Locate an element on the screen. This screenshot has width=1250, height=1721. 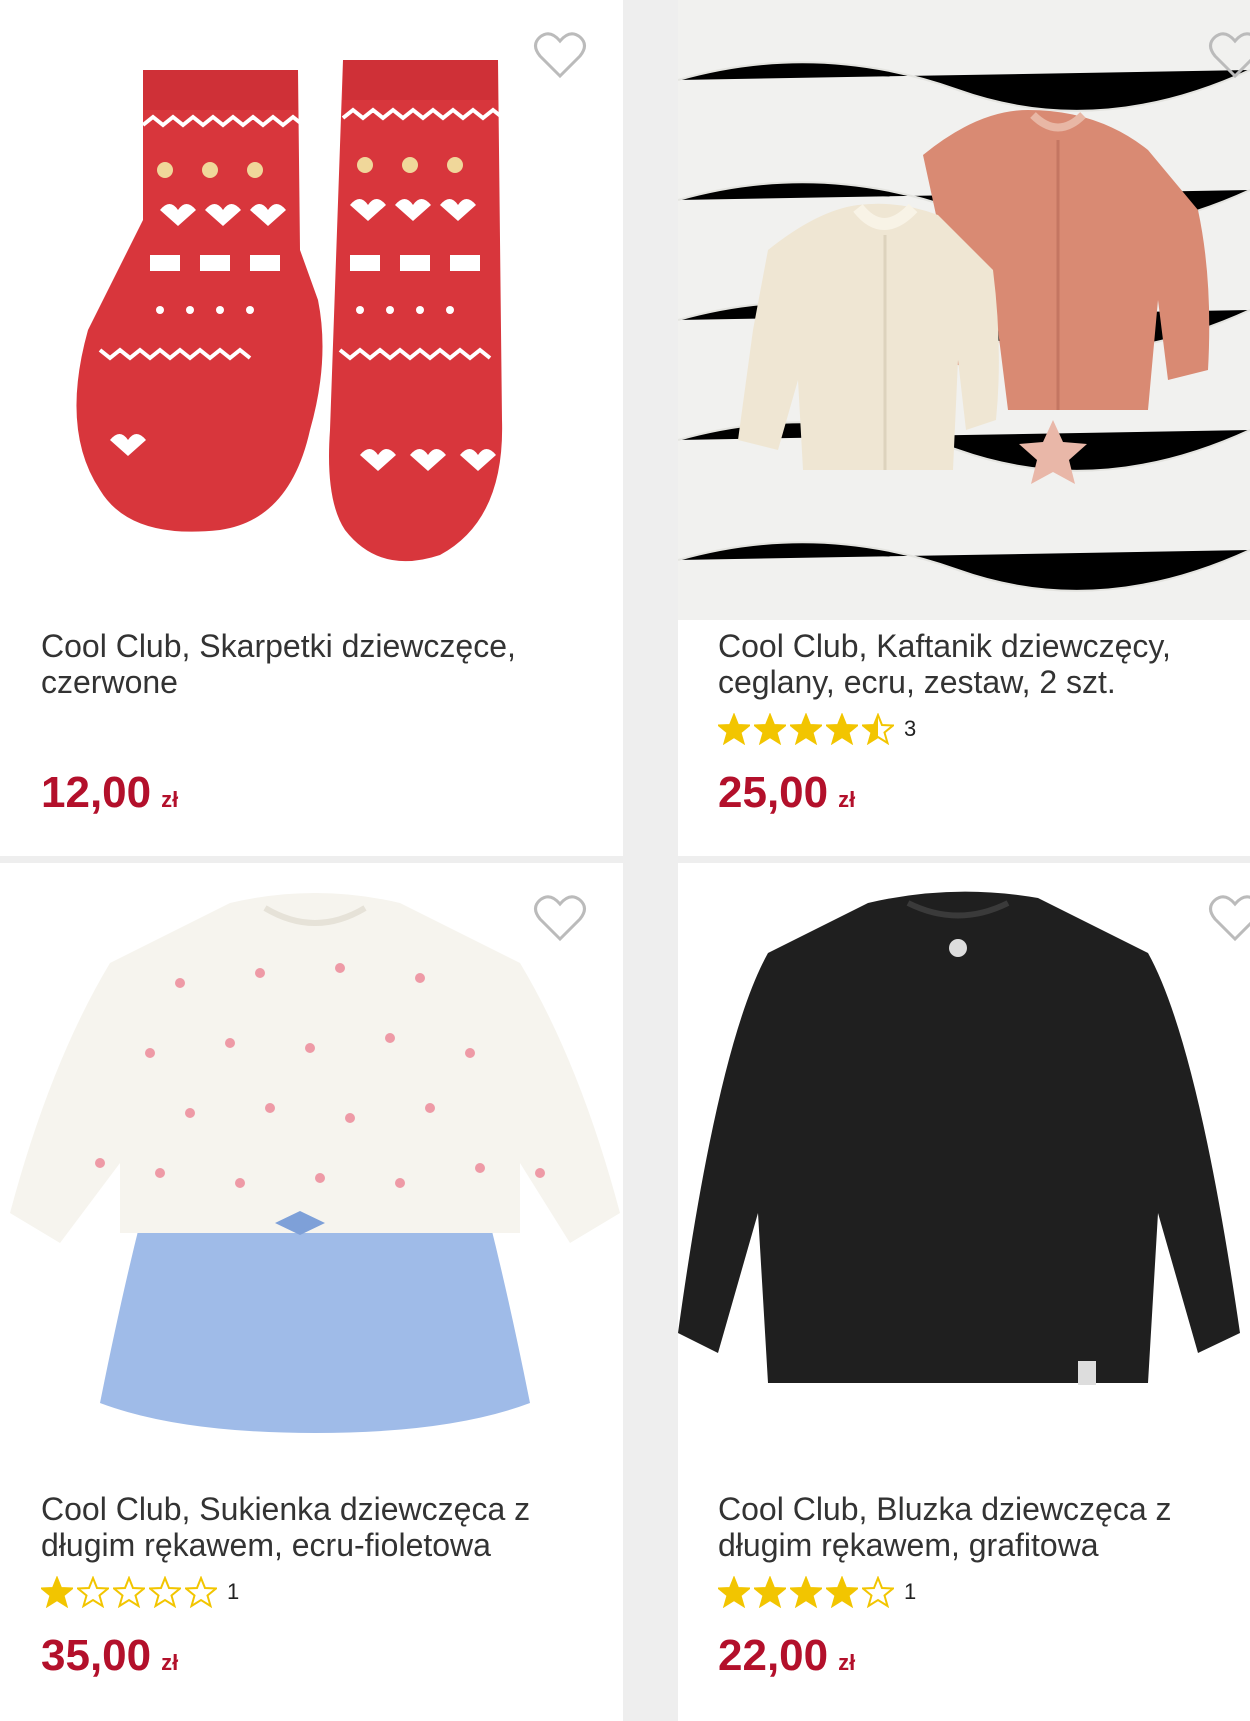
product-price: 35,00 zł is located at coordinates (109, 1656).